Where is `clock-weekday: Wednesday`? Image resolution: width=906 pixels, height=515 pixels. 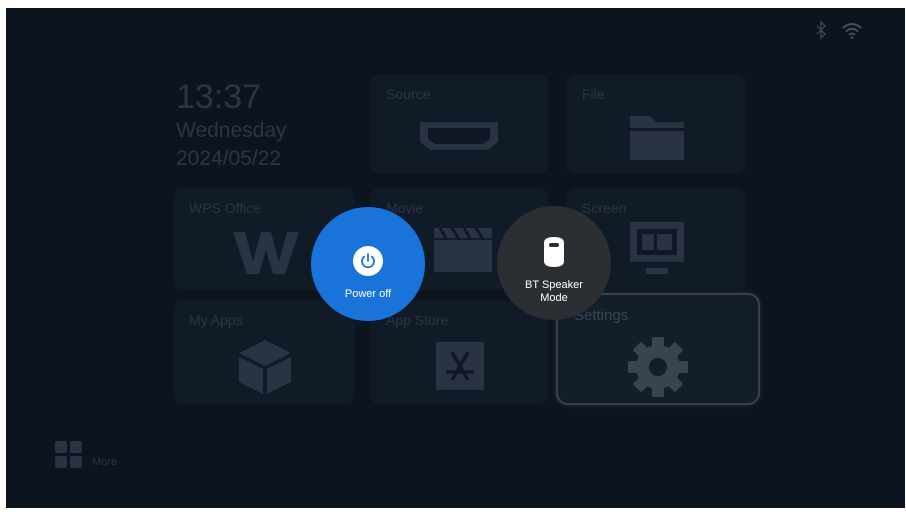
clock-weekday: Wednesday is located at coordinates (231, 130).